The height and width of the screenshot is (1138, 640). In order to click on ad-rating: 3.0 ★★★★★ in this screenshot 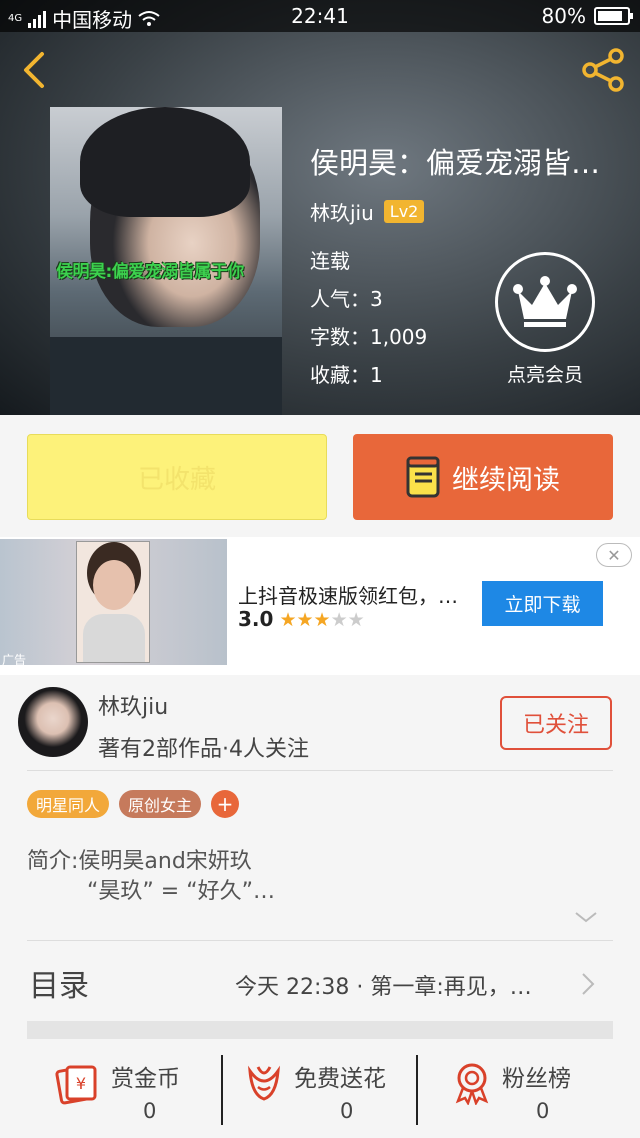, I will do `click(301, 619)`.